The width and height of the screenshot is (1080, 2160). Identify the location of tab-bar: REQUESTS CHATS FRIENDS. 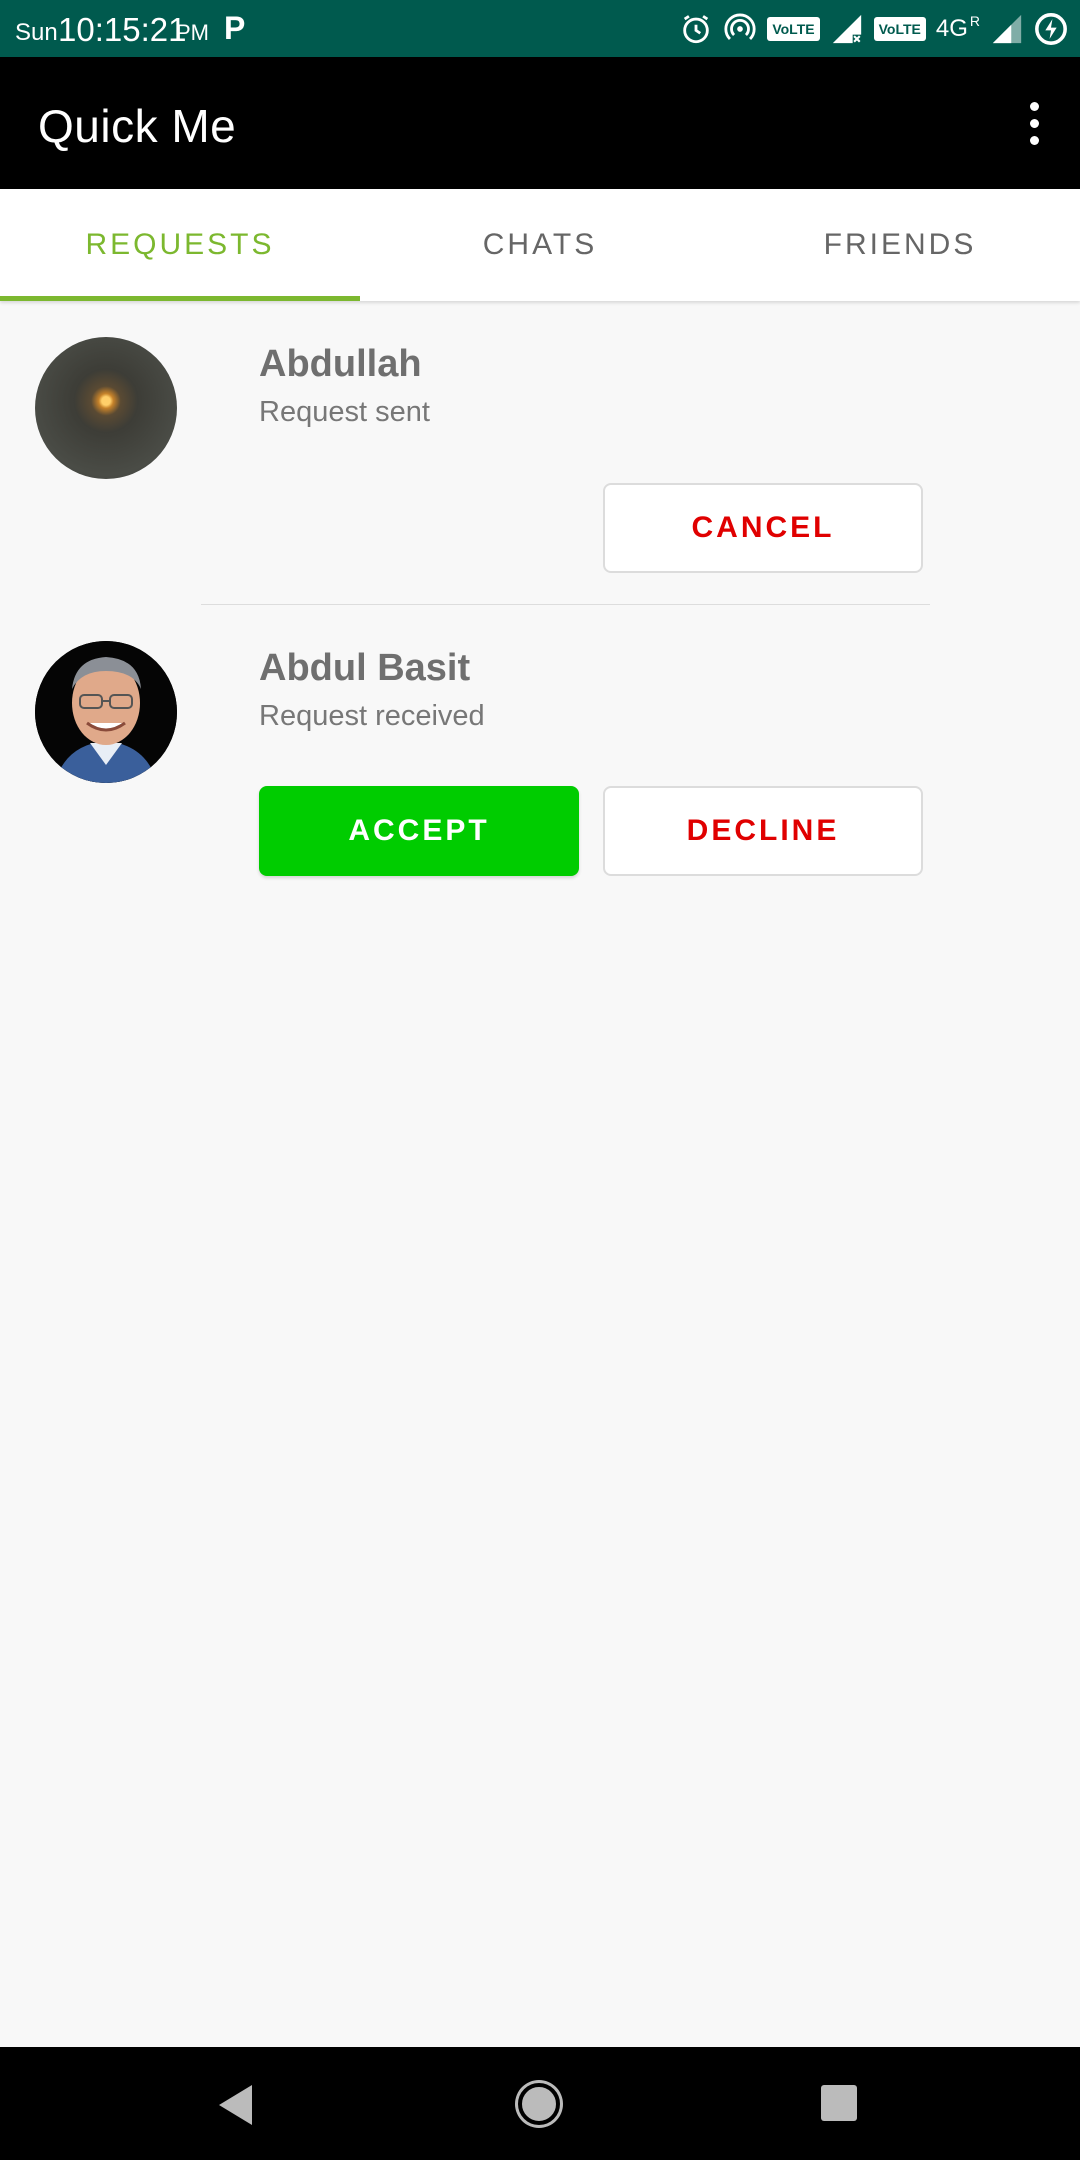
(540, 245).